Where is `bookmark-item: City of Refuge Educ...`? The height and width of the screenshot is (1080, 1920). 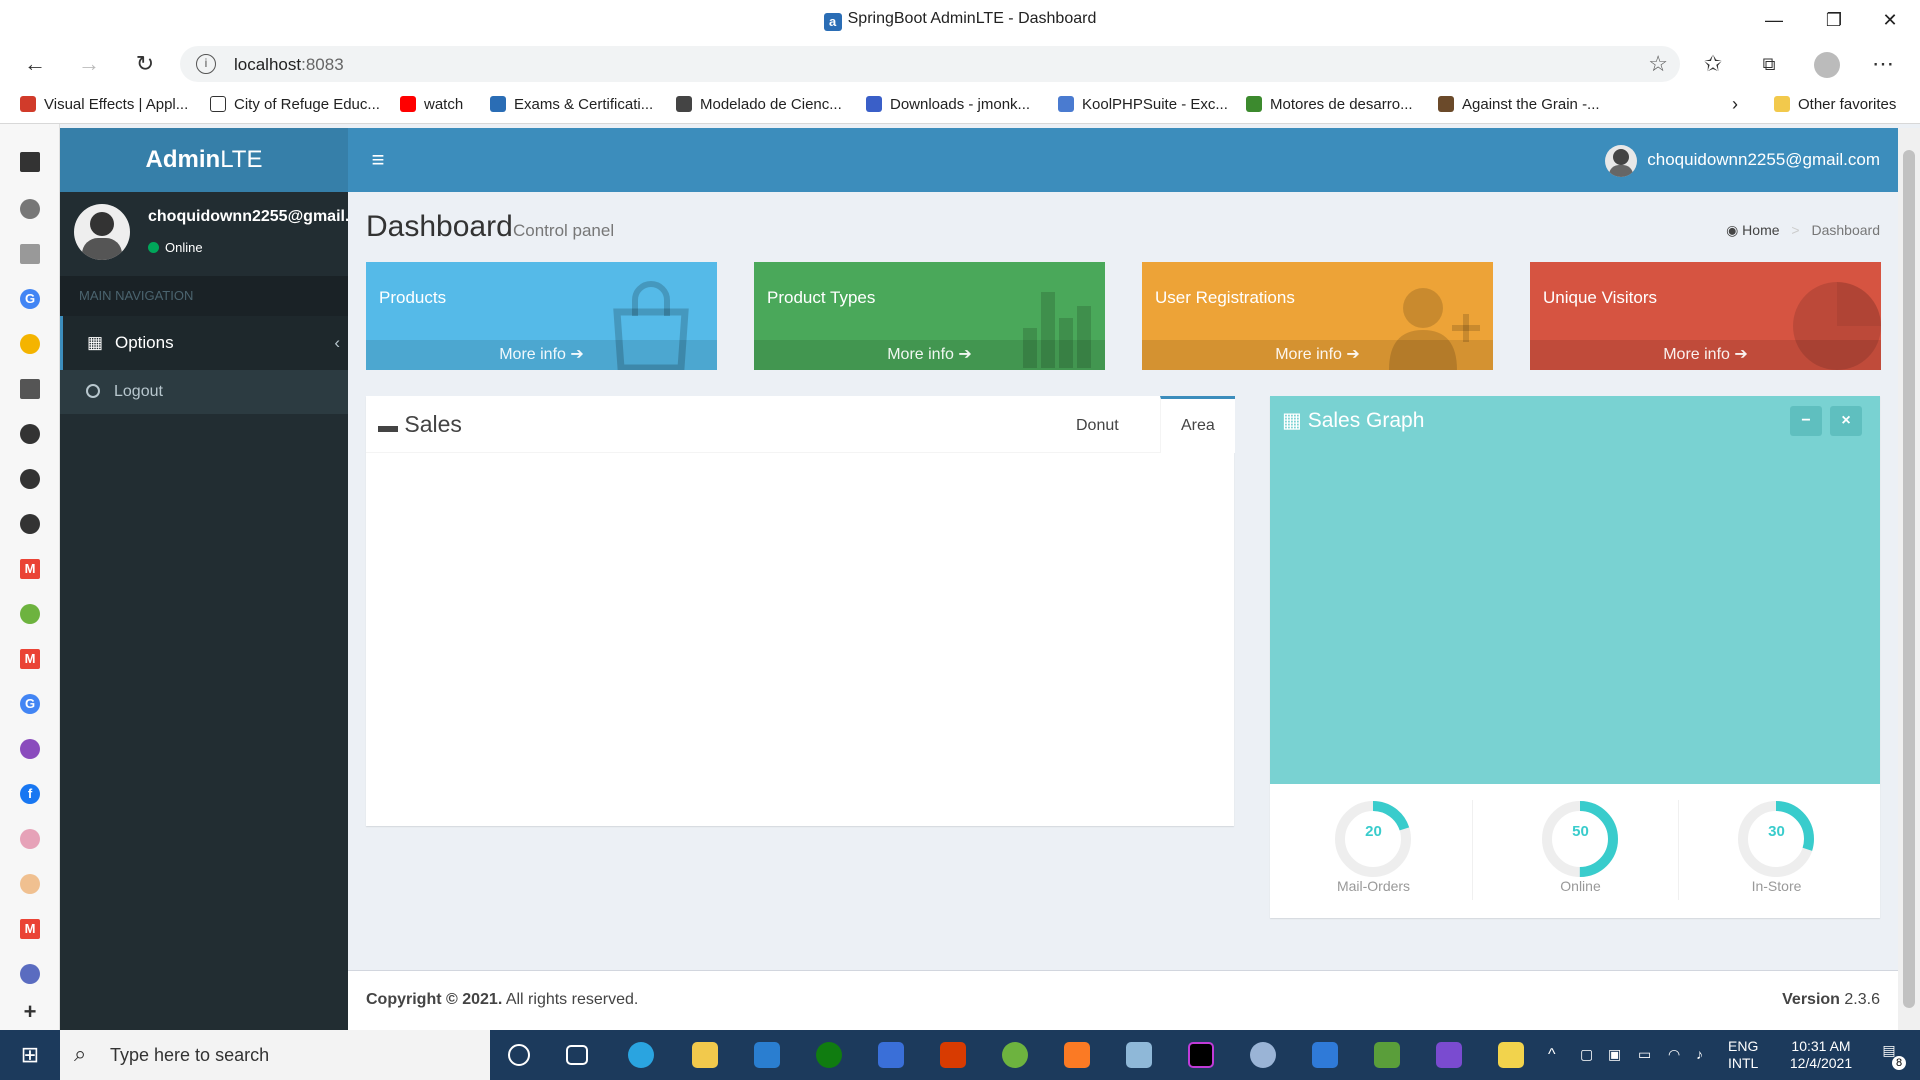 bookmark-item: City of Refuge Educ... is located at coordinates (295, 104).